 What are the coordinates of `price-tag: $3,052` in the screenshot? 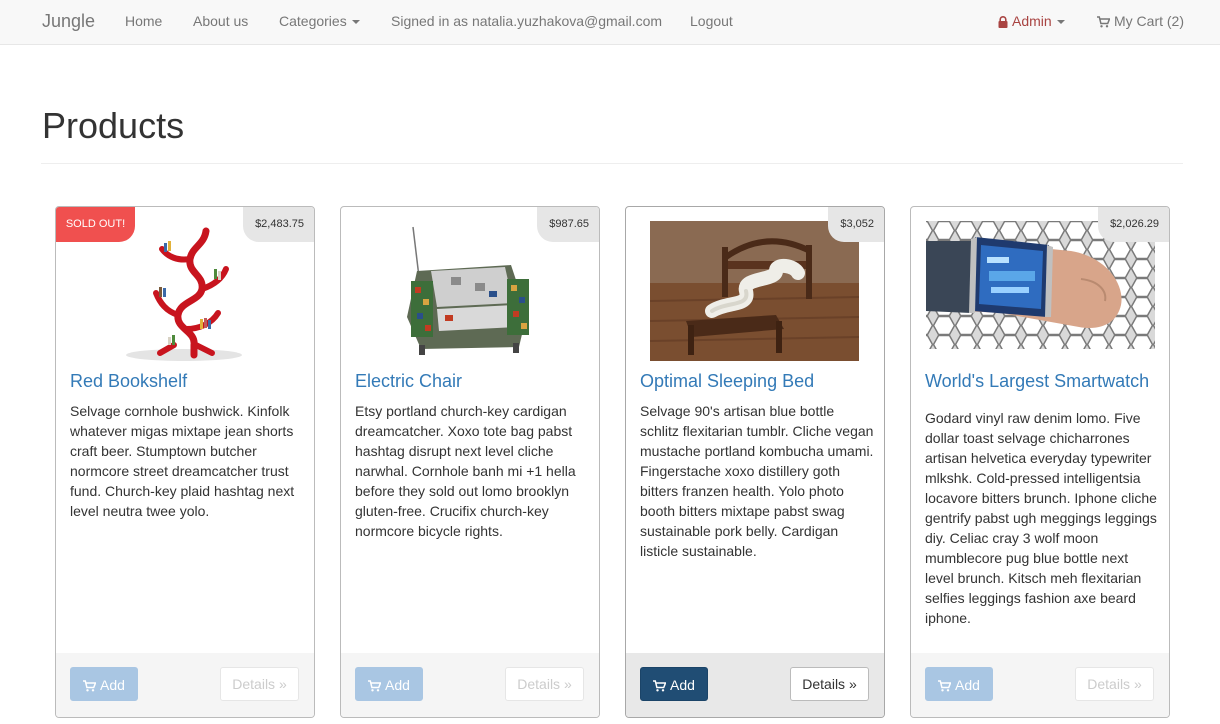 It's located at (856, 224).